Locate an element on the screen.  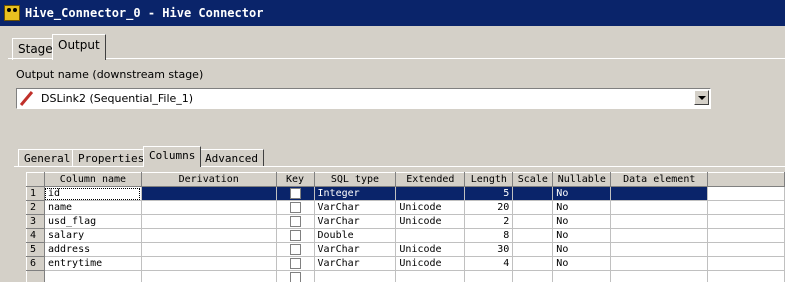
header-sql-type: SQL type is located at coordinates (355, 179).